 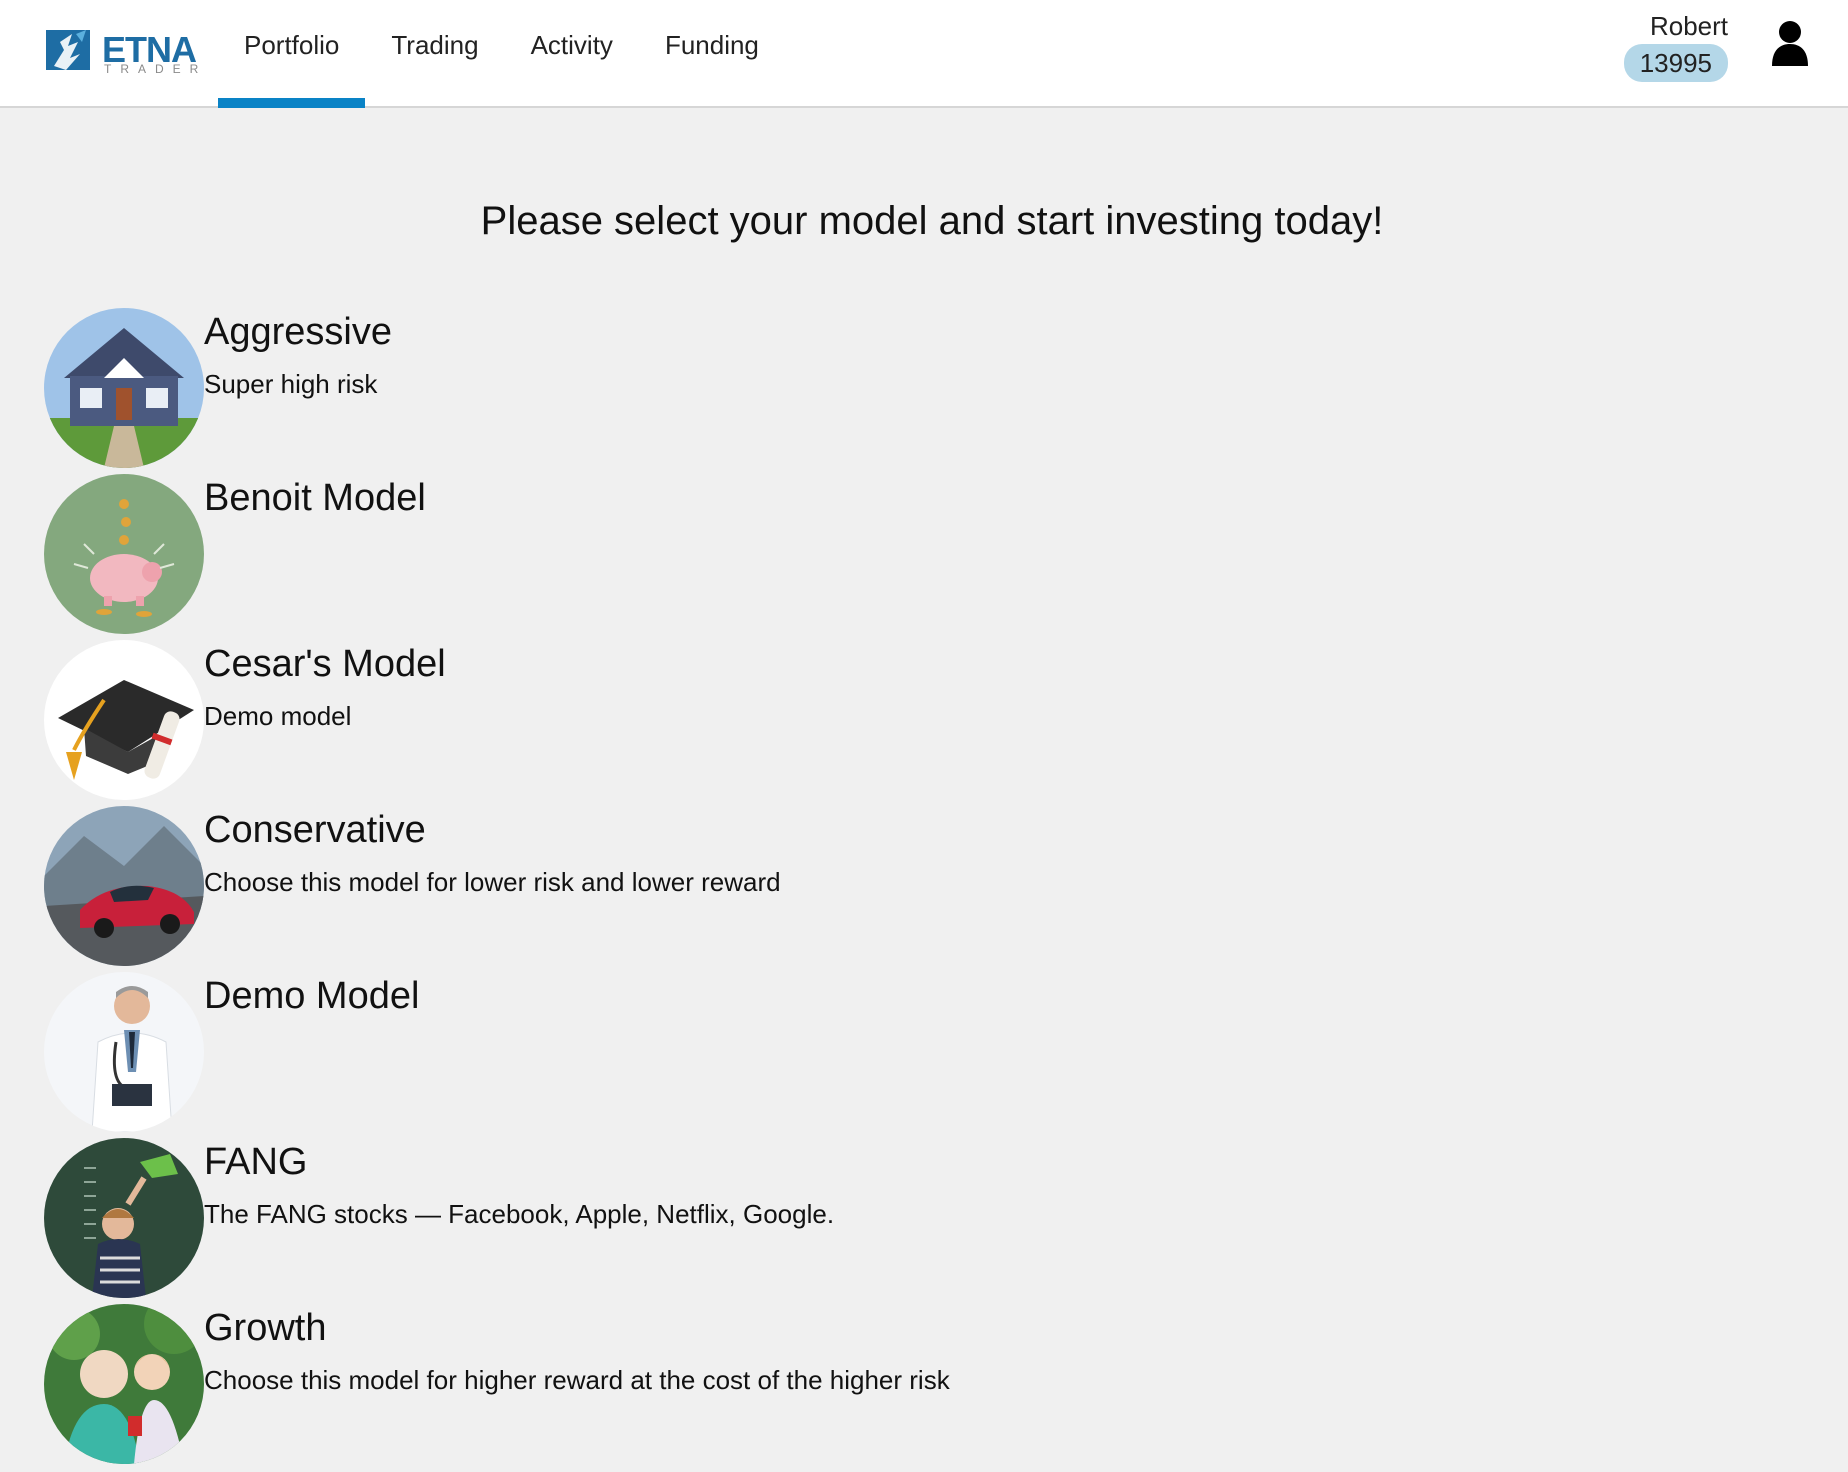 I want to click on model-description: Super high risk, so click(x=291, y=384).